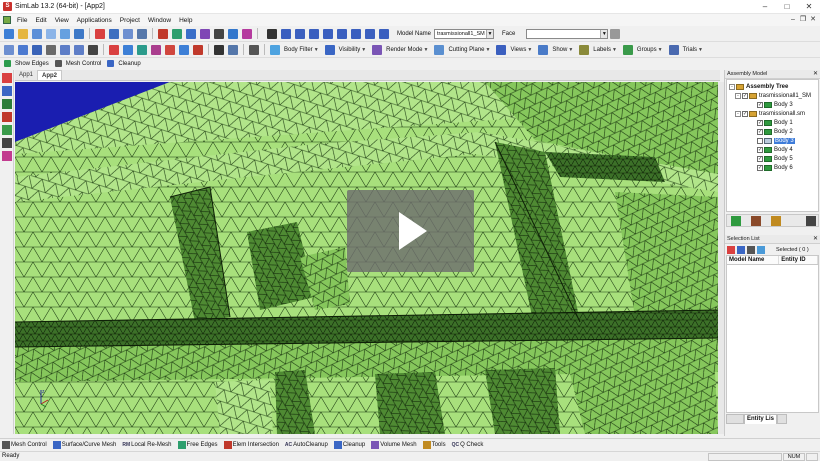 This screenshot has width=820, height=461. I want to click on open-icon, so click(23, 33).